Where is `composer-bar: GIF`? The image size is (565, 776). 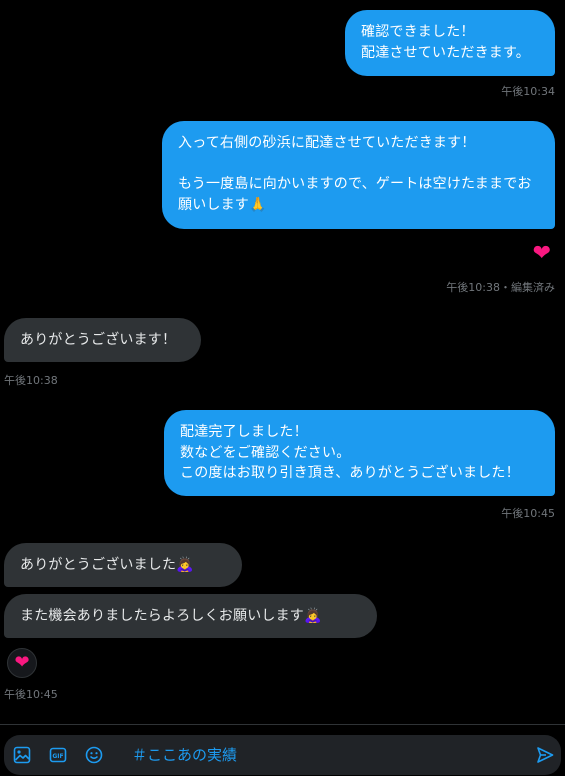 composer-bar: GIF is located at coordinates (282, 755).